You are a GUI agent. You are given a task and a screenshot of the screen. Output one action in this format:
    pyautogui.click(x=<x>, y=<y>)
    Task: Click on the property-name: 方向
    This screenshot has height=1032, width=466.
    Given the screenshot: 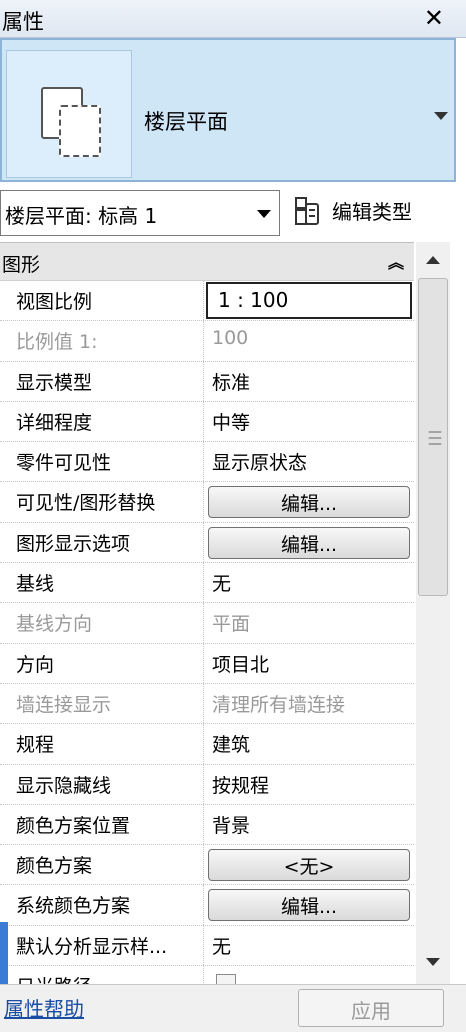 What is the action you would take?
    pyautogui.click(x=102, y=663)
    